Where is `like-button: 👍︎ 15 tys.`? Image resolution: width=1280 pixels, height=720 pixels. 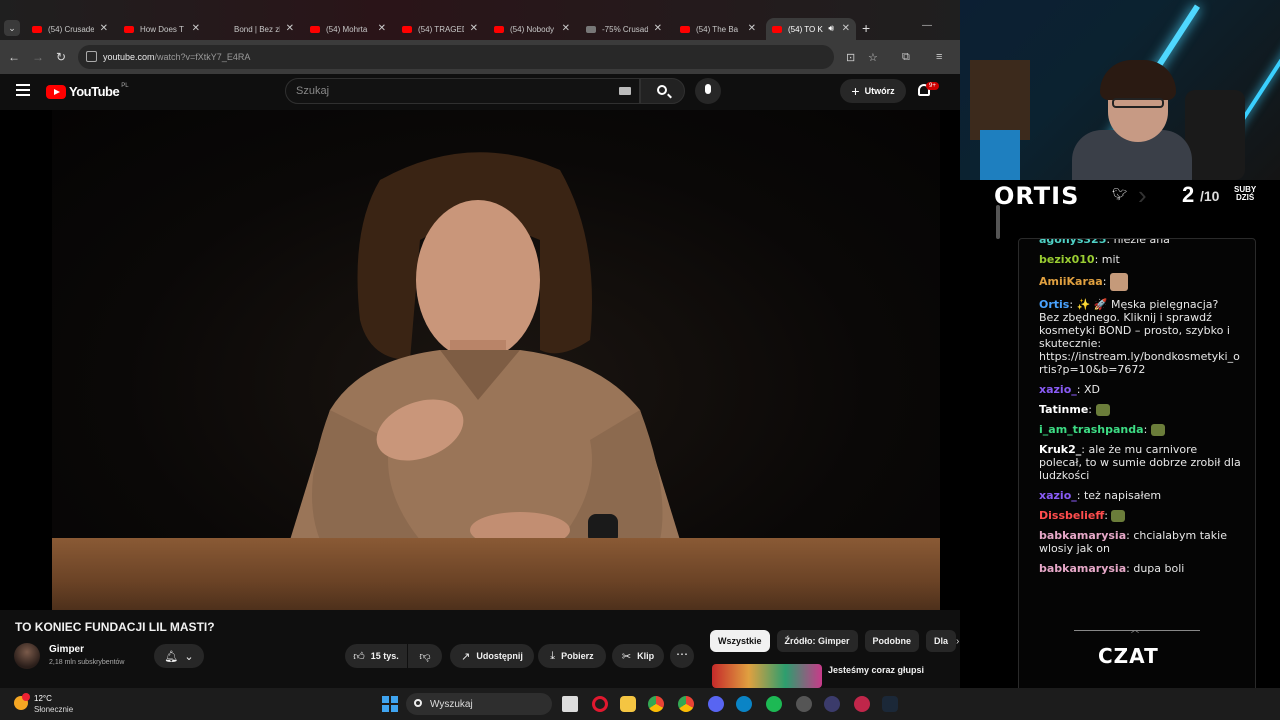
like-button: 👍︎ 15 tys. is located at coordinates (376, 656).